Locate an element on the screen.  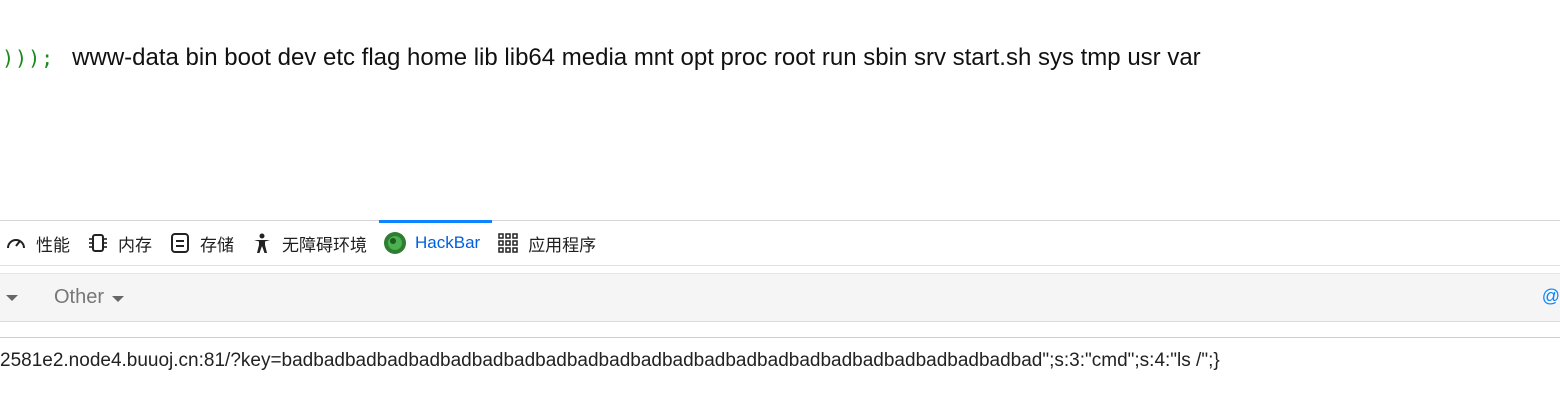
tab-performance: 性能 is located at coordinates (41, 243).